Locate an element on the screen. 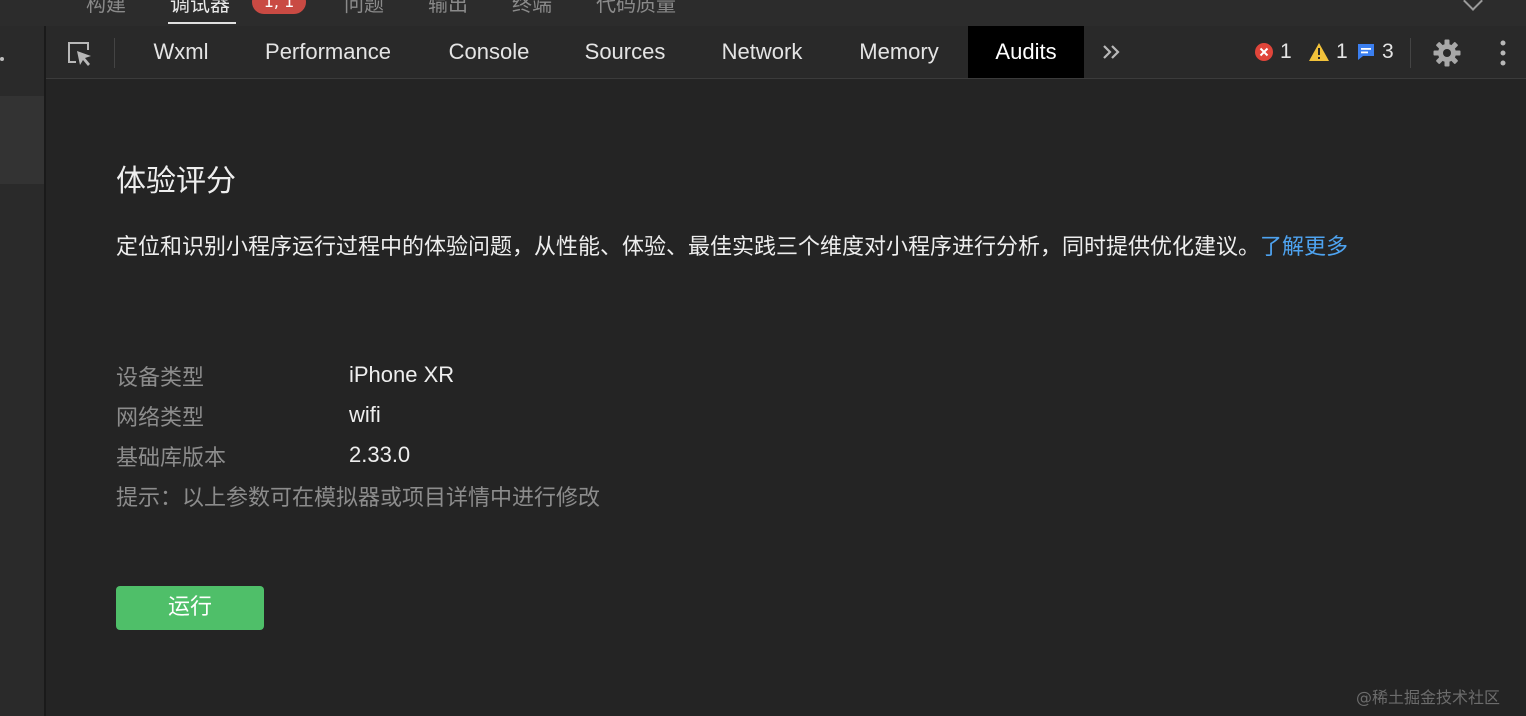 The height and width of the screenshot is (716, 1526). page-title: 体验评分 is located at coordinates (176, 181).